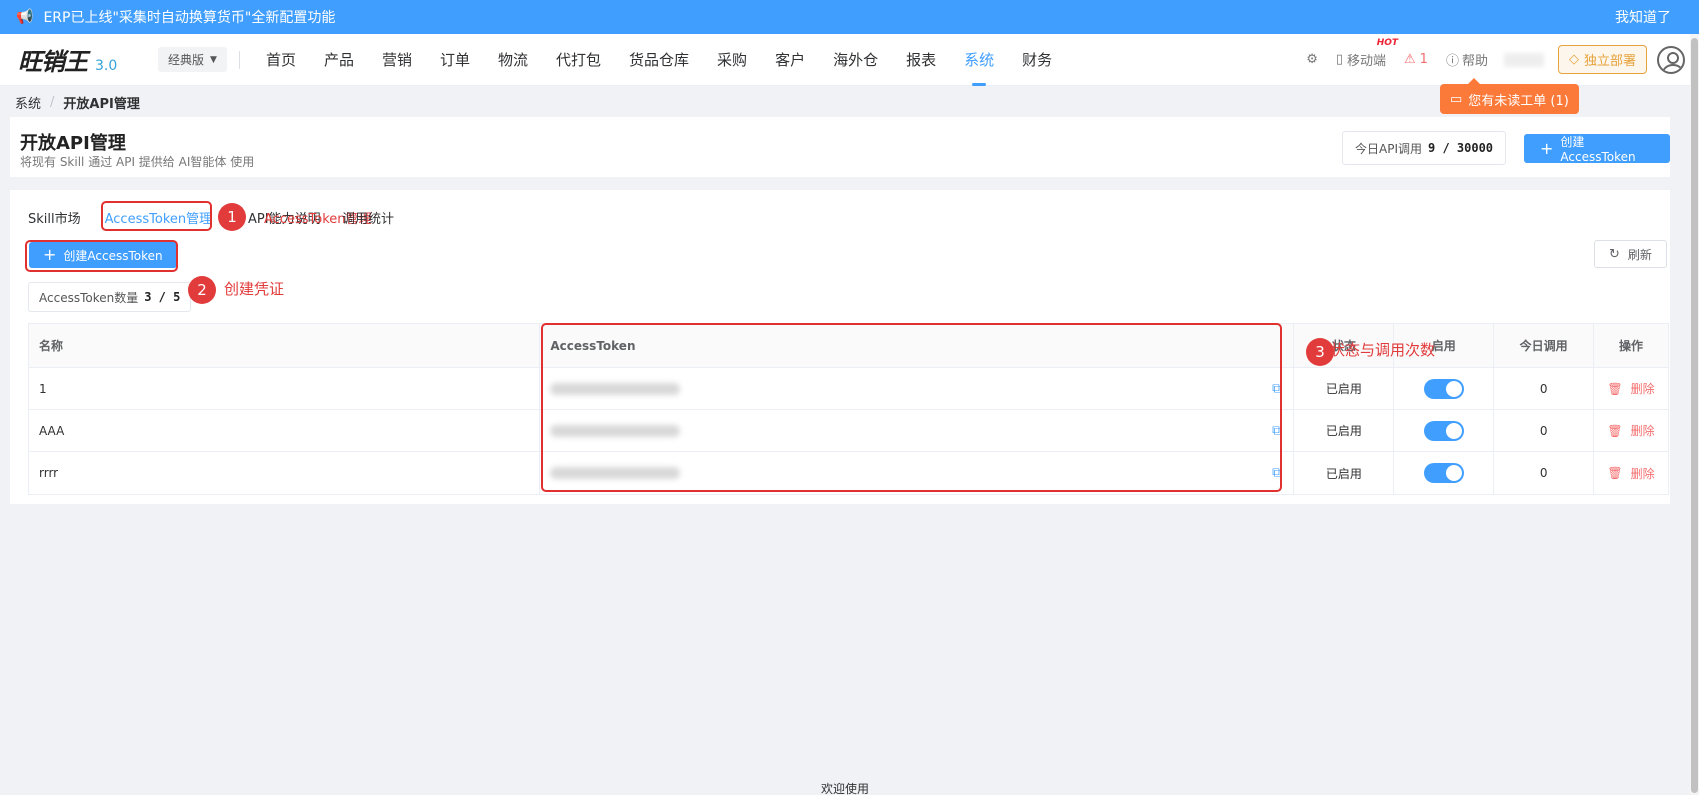 The height and width of the screenshot is (795, 1699). I want to click on refresh-icon: ↻, so click(1614, 254).